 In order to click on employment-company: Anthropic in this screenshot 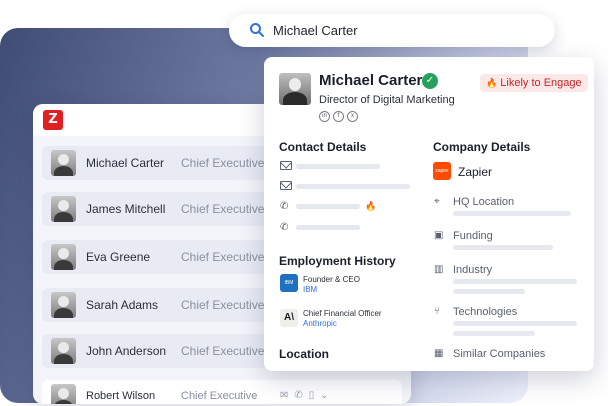, I will do `click(320, 323)`.